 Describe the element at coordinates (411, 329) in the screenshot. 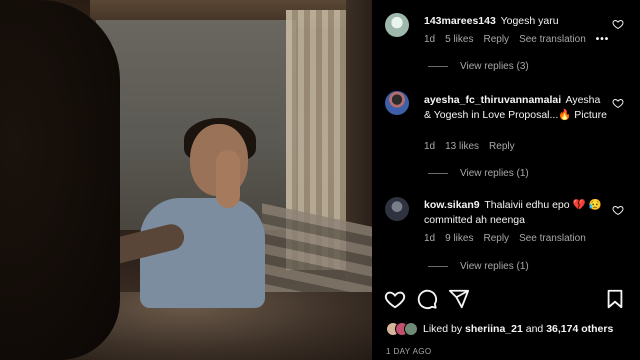

I see `liker-avatar` at that location.